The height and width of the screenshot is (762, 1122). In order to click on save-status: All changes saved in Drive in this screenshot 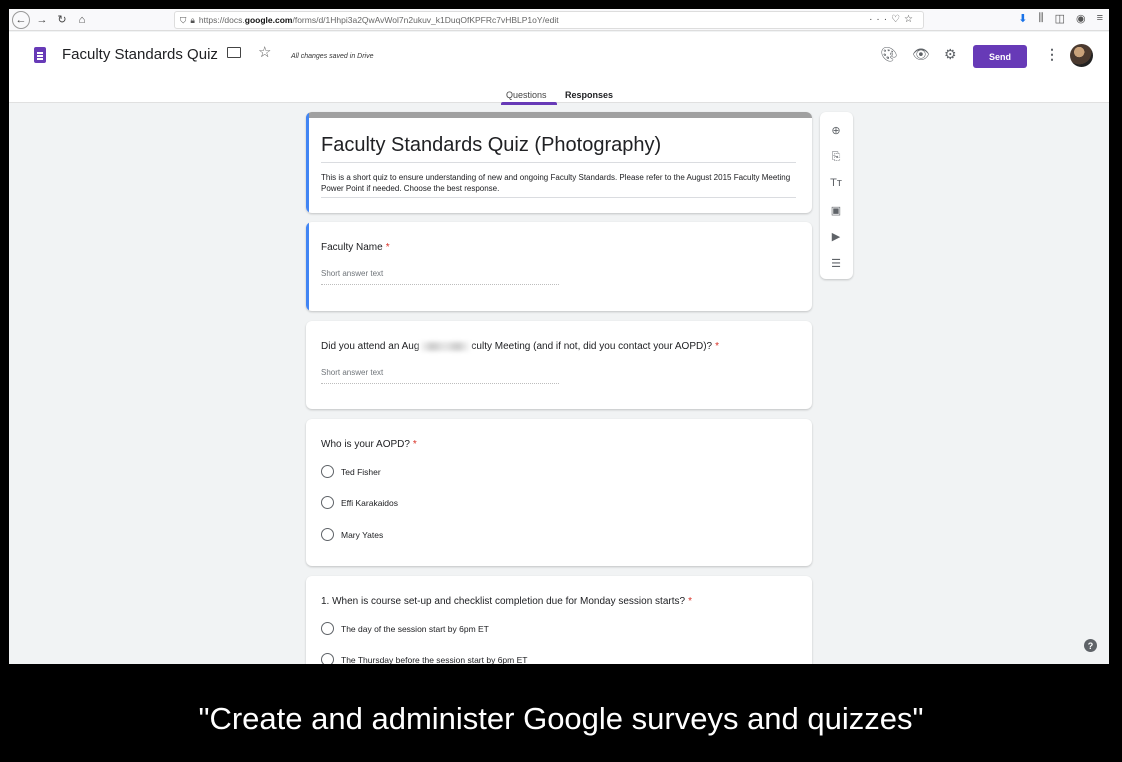, I will do `click(332, 56)`.